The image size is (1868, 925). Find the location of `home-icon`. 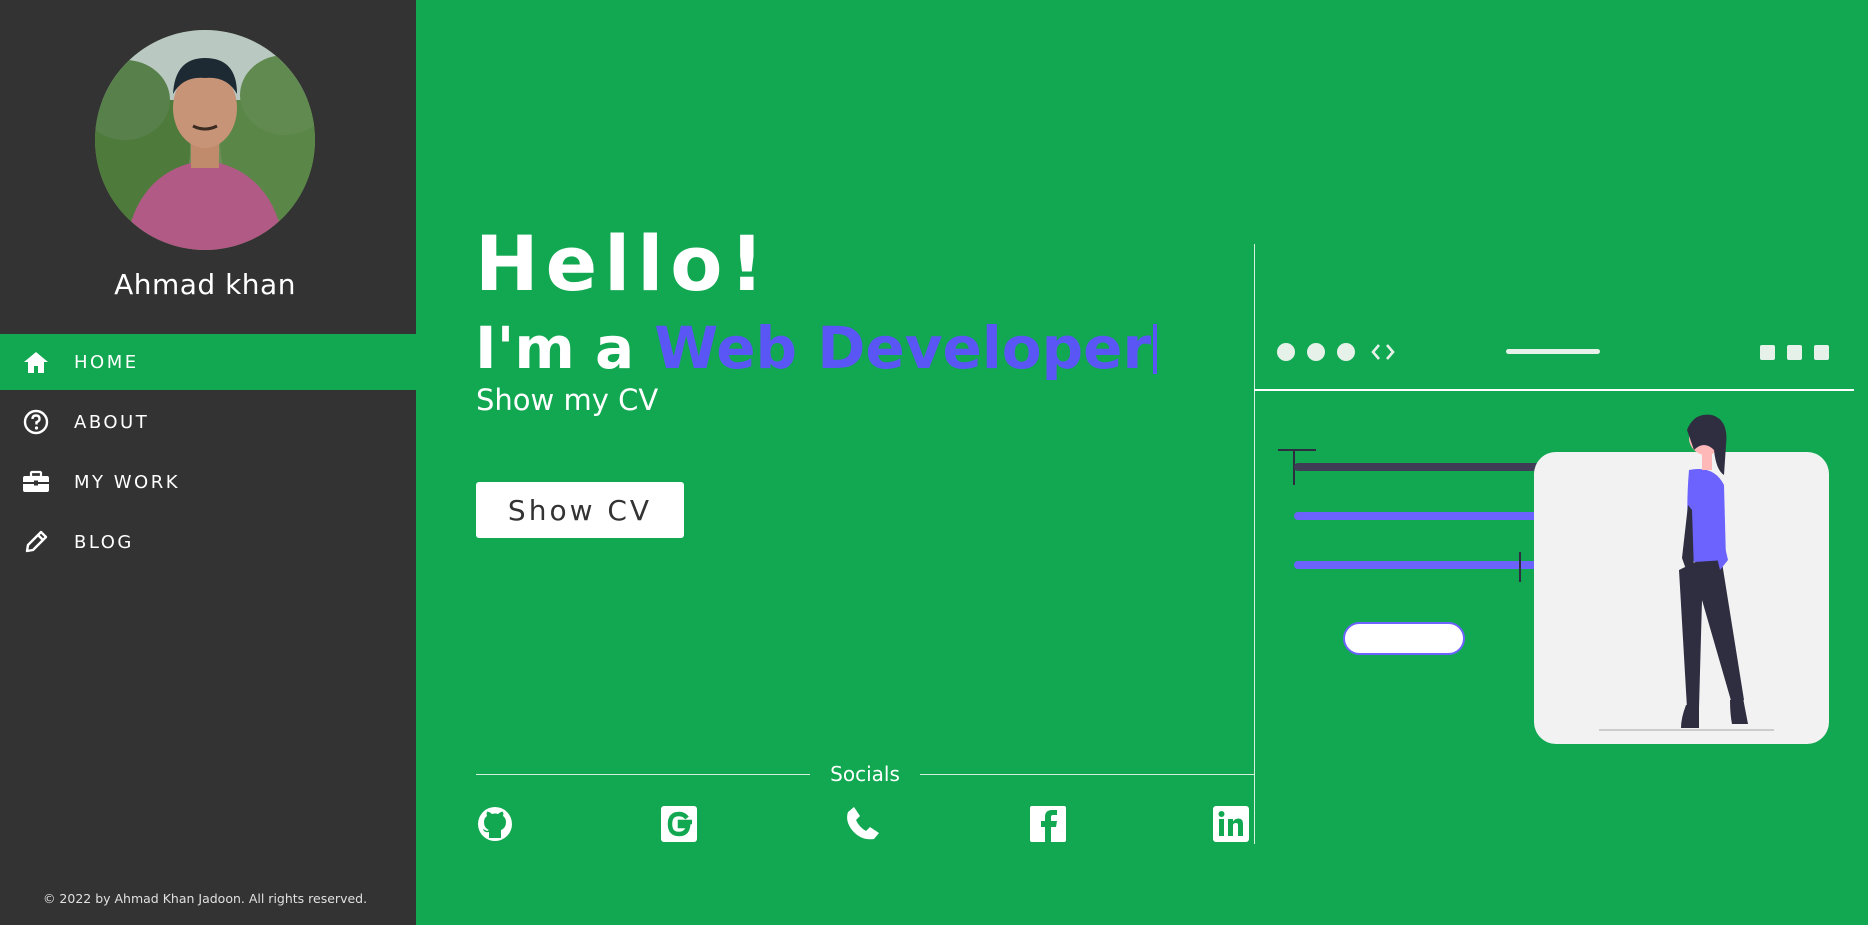

home-icon is located at coordinates (36, 362).